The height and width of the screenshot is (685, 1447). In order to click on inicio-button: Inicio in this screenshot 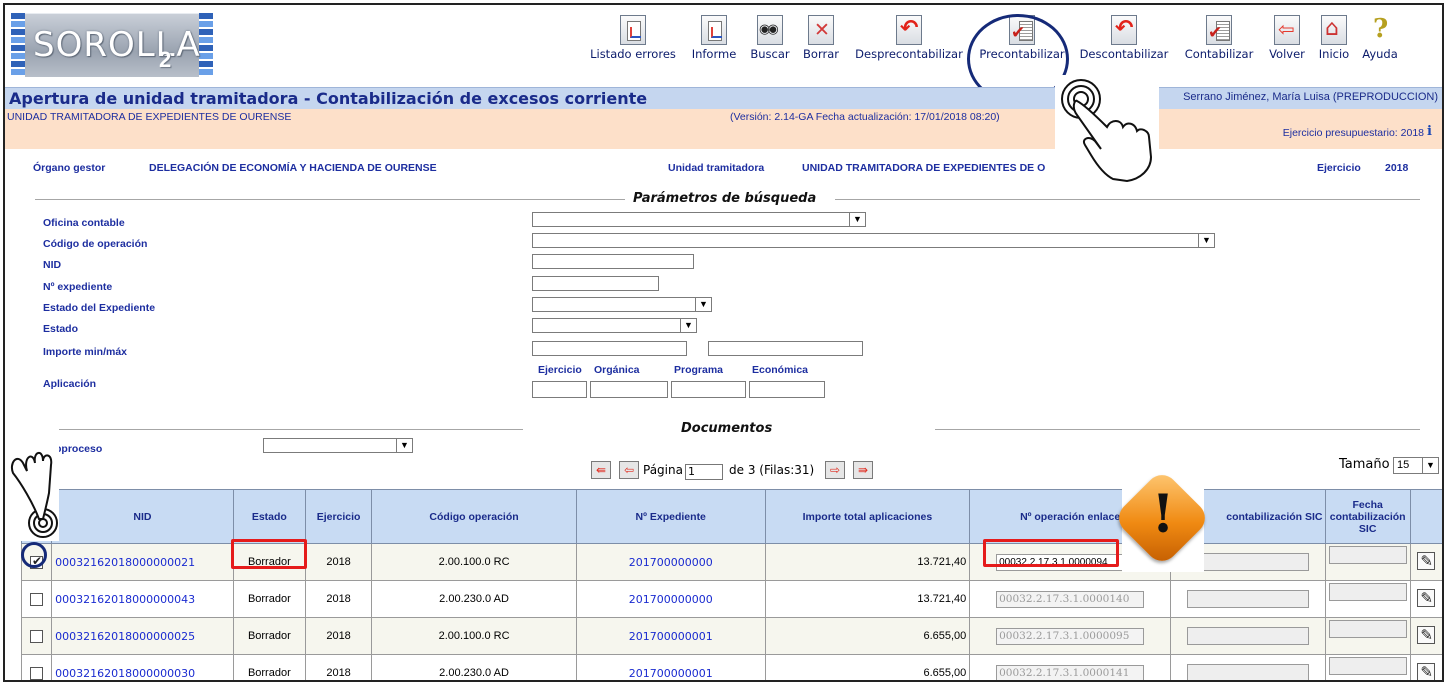, I will do `click(1334, 38)`.